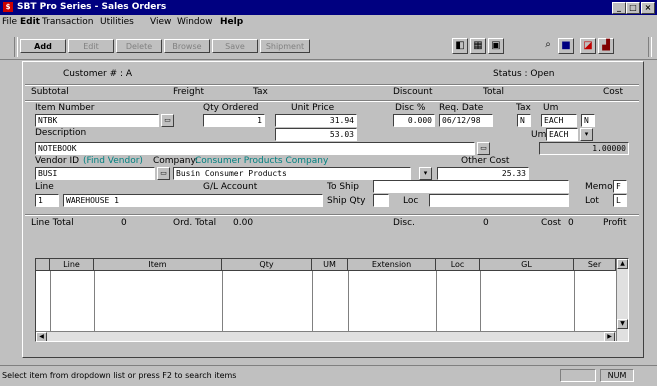  Describe the element at coordinates (620, 186) in the screenshot. I see `memo-flag-field: F` at that location.